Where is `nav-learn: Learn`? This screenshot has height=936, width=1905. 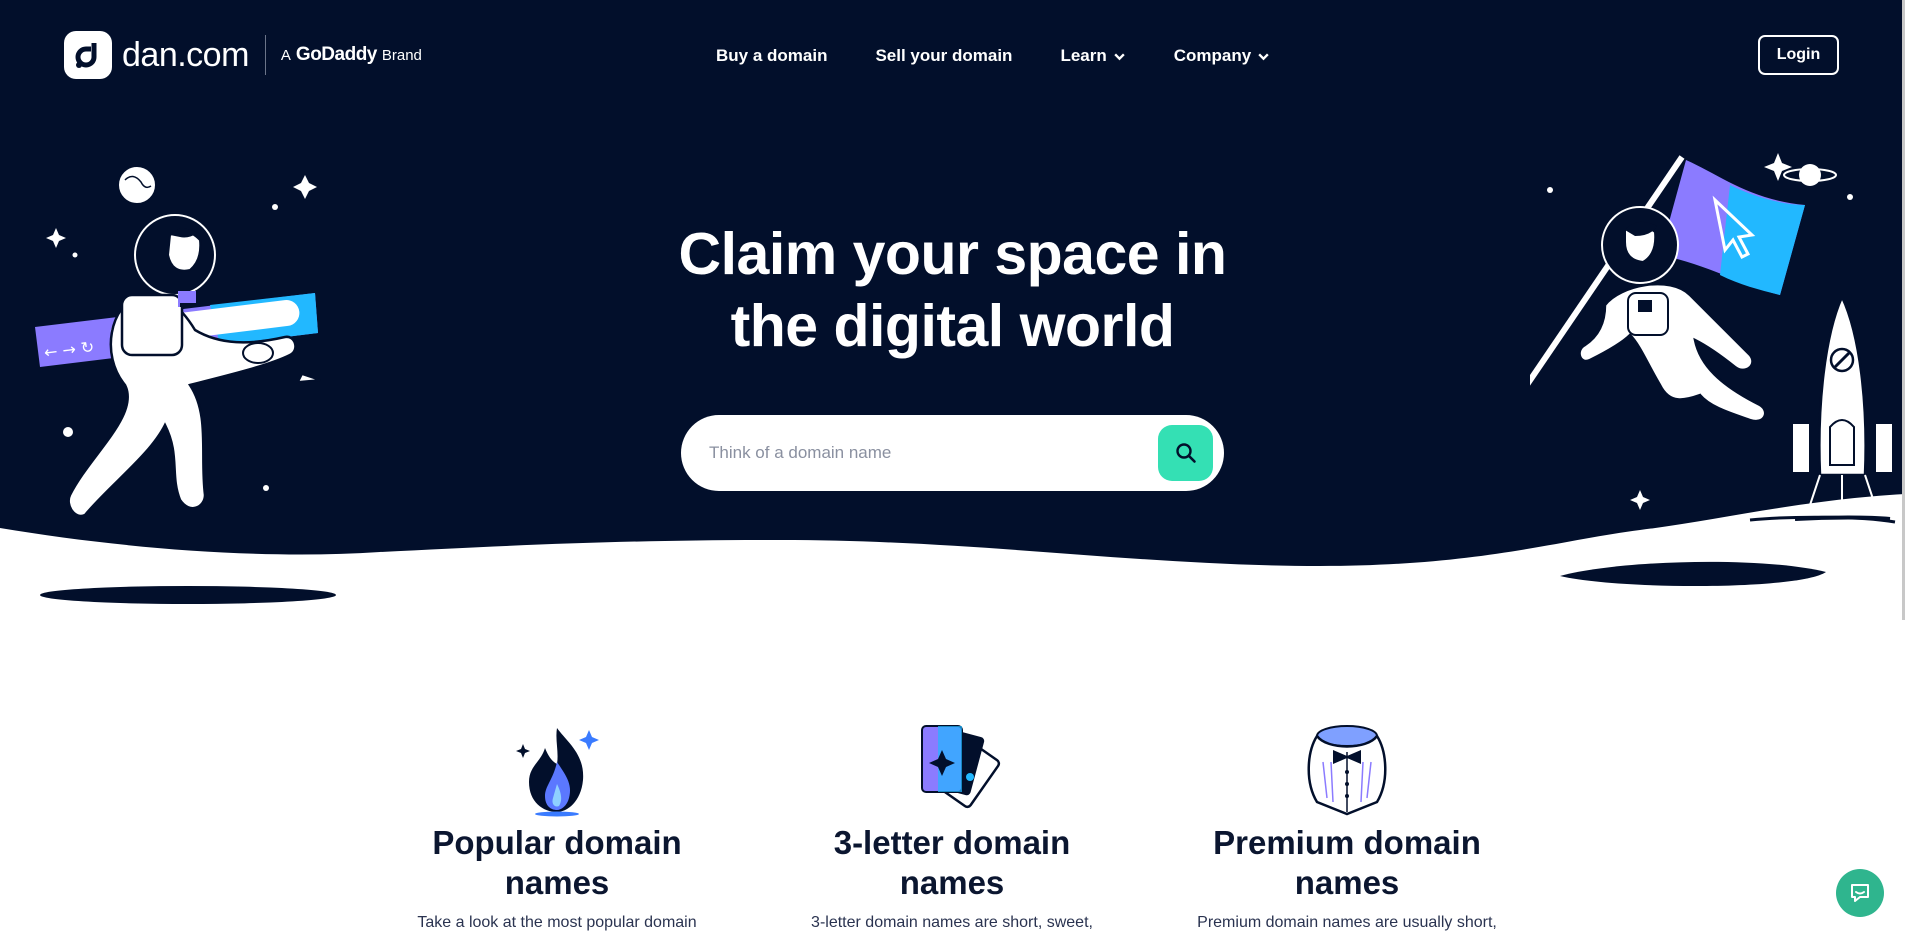 nav-learn: Learn is located at coordinates (1092, 56).